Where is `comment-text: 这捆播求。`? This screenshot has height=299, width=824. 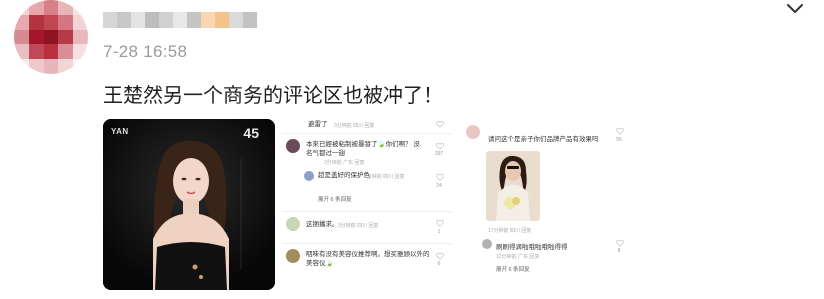
comment-text: 这捆播求。 is located at coordinates (322, 224).